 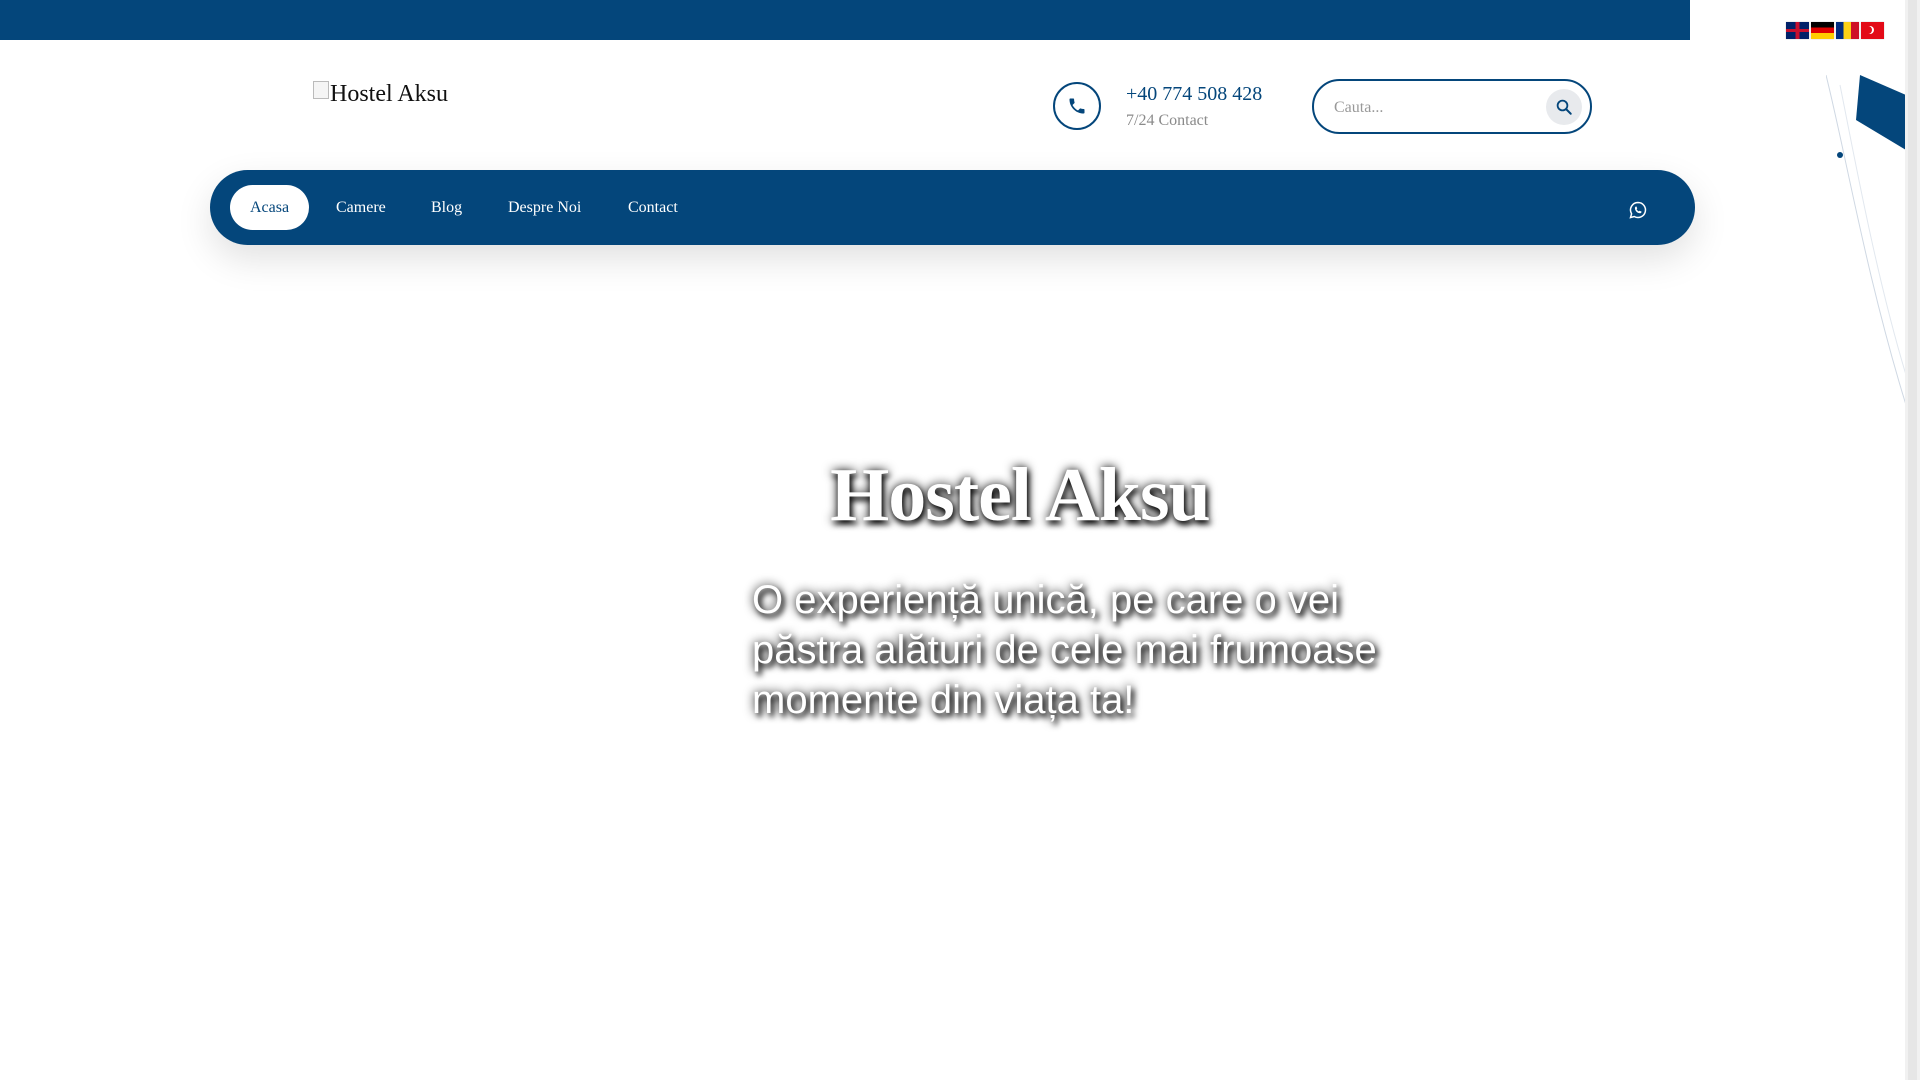 I want to click on search-icon, so click(x=1564, y=107).